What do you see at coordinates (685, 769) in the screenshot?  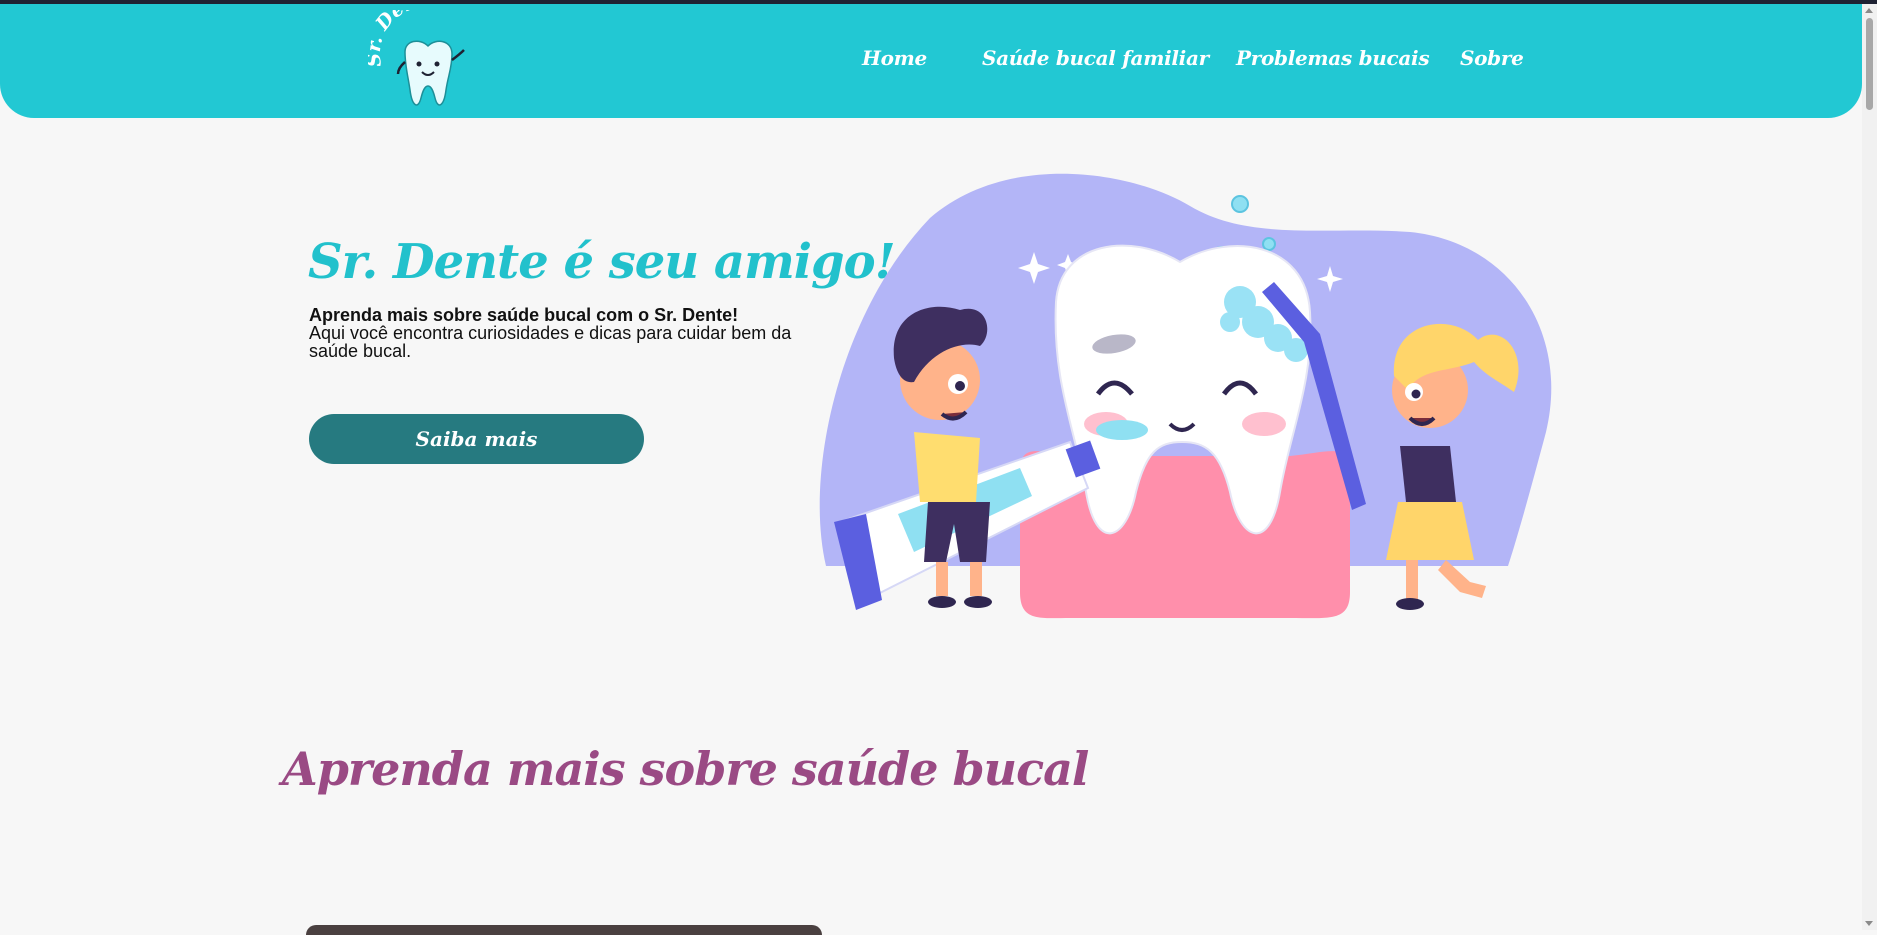 I see `section-title: Aprenda mais sobre saúde bucal` at bounding box center [685, 769].